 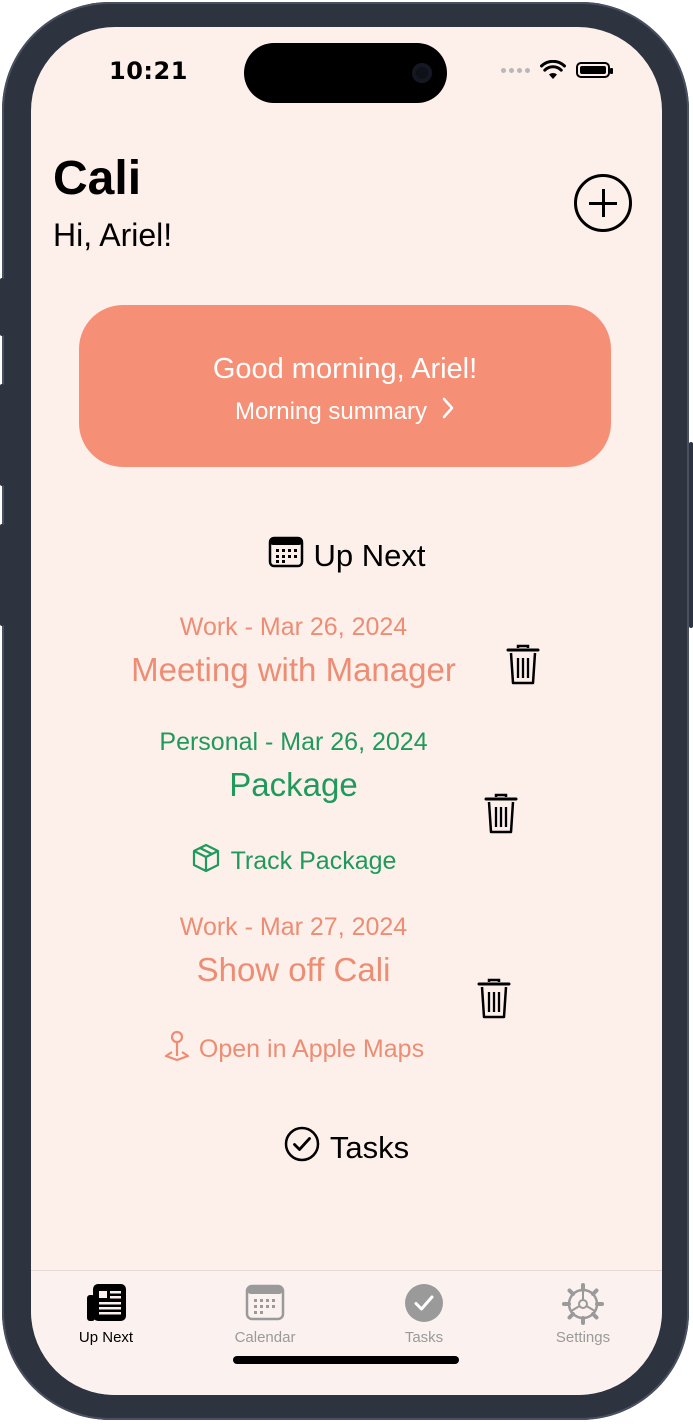 I want to click on up-next-header: Up Next, so click(x=346, y=556).